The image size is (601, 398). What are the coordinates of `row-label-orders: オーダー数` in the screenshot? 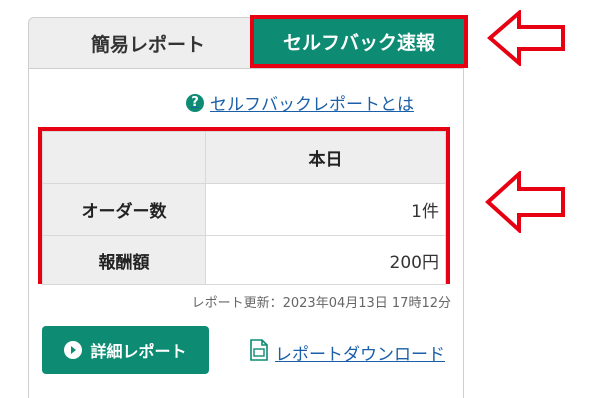 It's located at (124, 209).